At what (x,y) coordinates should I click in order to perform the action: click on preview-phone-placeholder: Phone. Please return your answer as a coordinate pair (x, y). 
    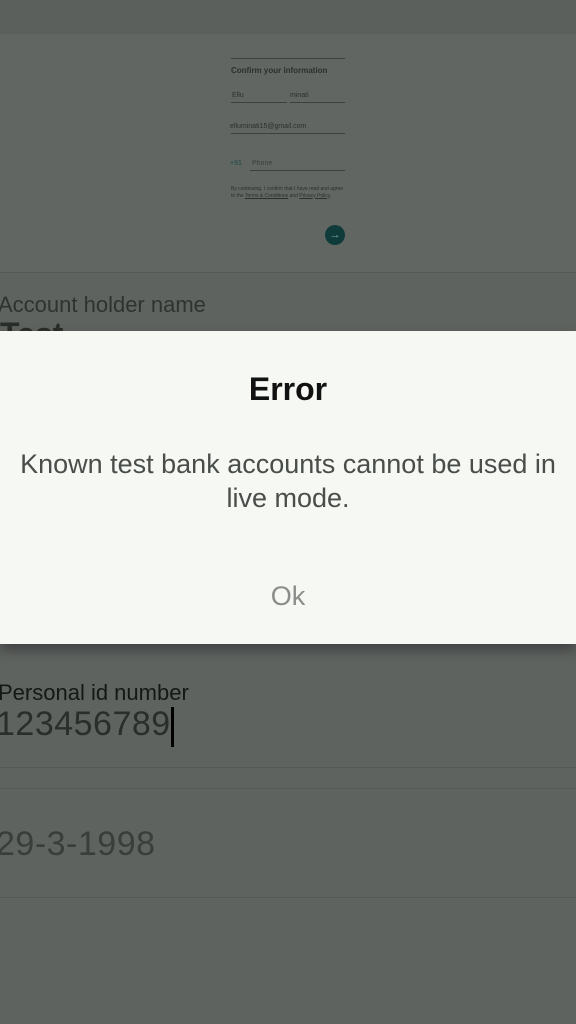
    Looking at the image, I should click on (262, 163).